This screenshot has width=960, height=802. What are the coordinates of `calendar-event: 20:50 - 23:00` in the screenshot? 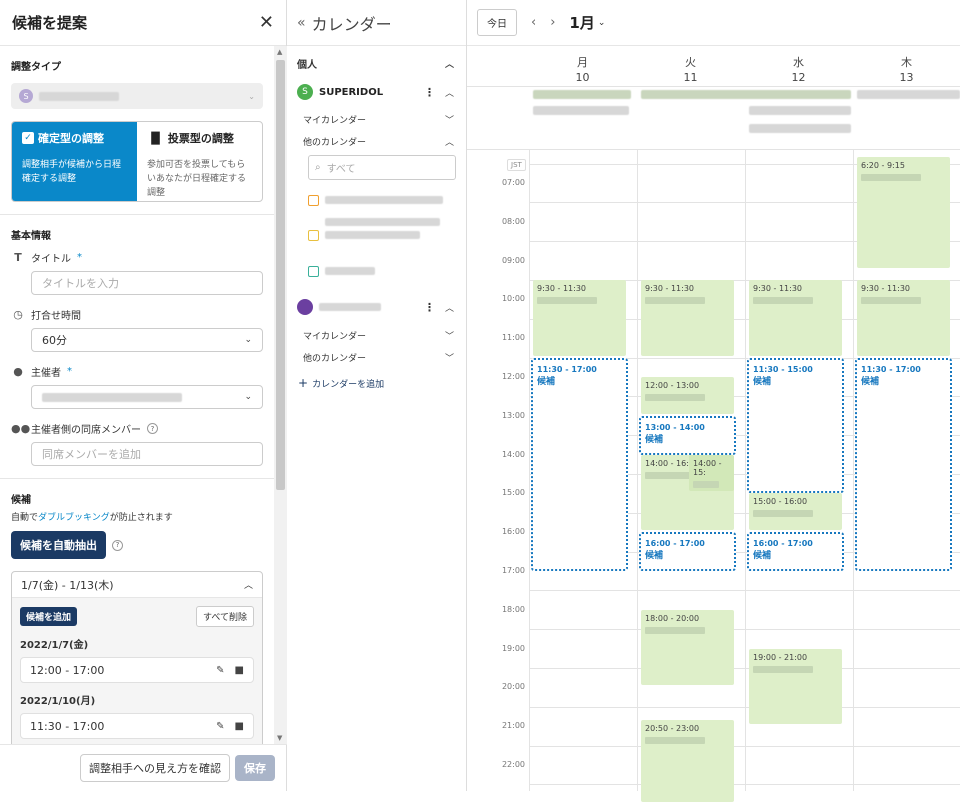 It's located at (687, 760).